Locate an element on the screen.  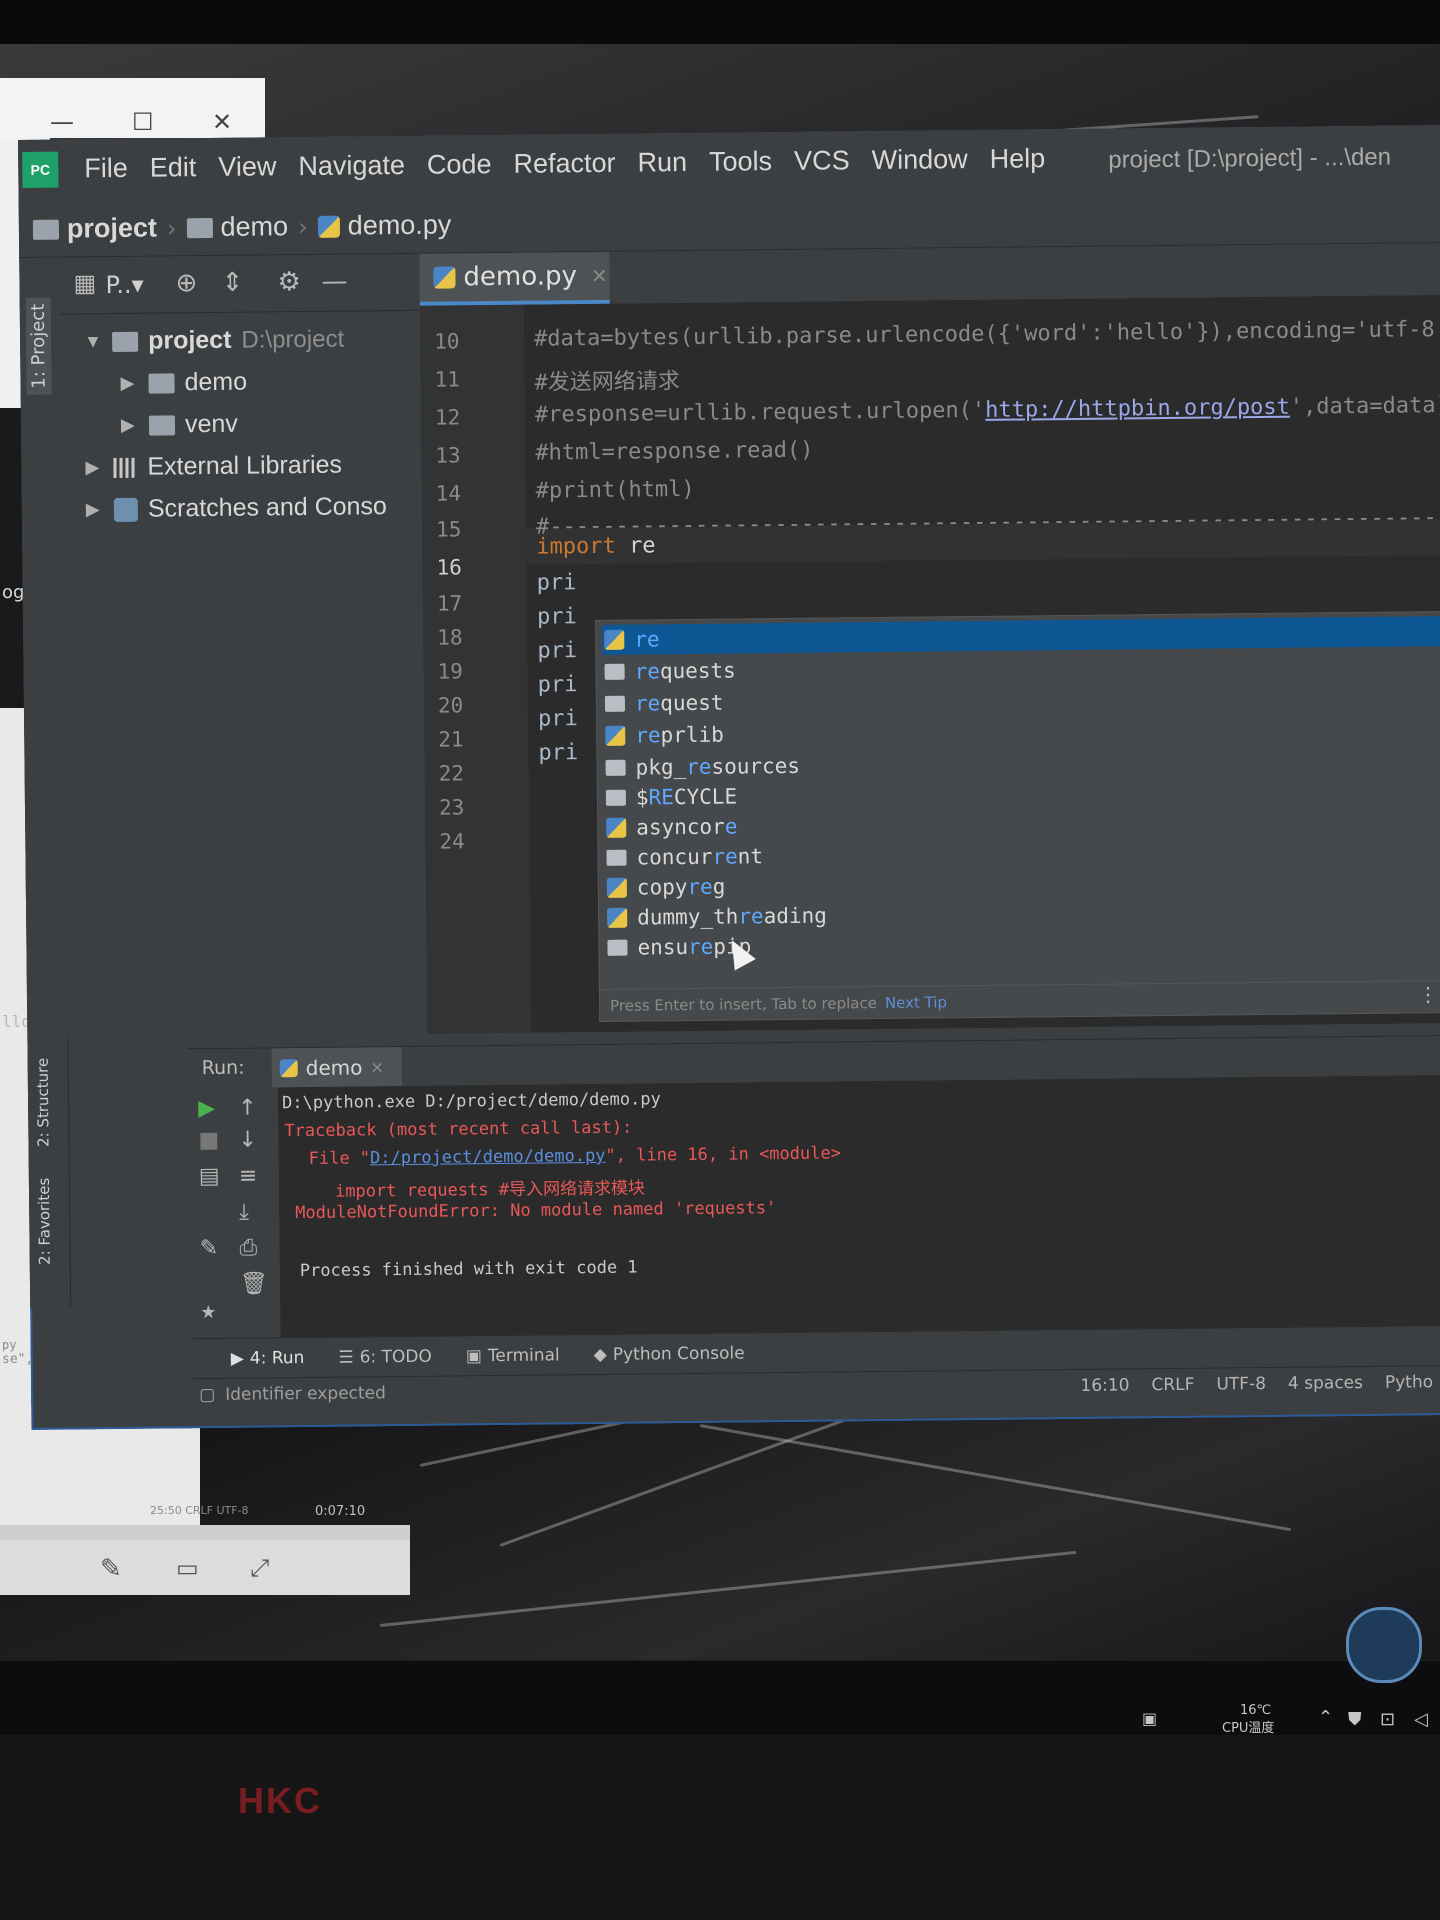
next-tip-link: Next Tip is located at coordinates (916, 1002).